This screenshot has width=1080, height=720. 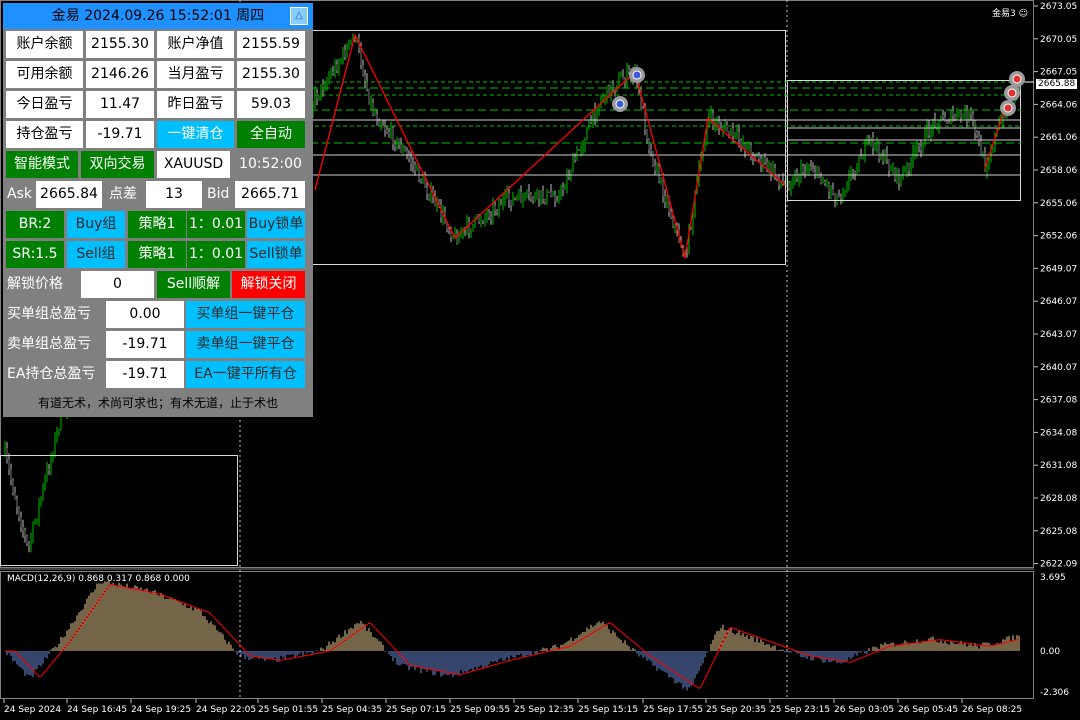 What do you see at coordinates (1057, 84) in the screenshot?
I see `current-price-tag: 2665.88` at bounding box center [1057, 84].